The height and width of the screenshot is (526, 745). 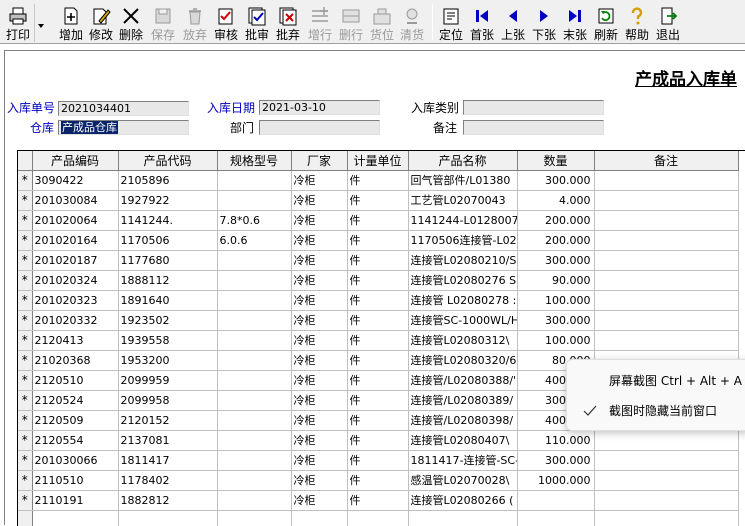 What do you see at coordinates (463, 161) in the screenshot?
I see `col-header: 产品名称` at bounding box center [463, 161].